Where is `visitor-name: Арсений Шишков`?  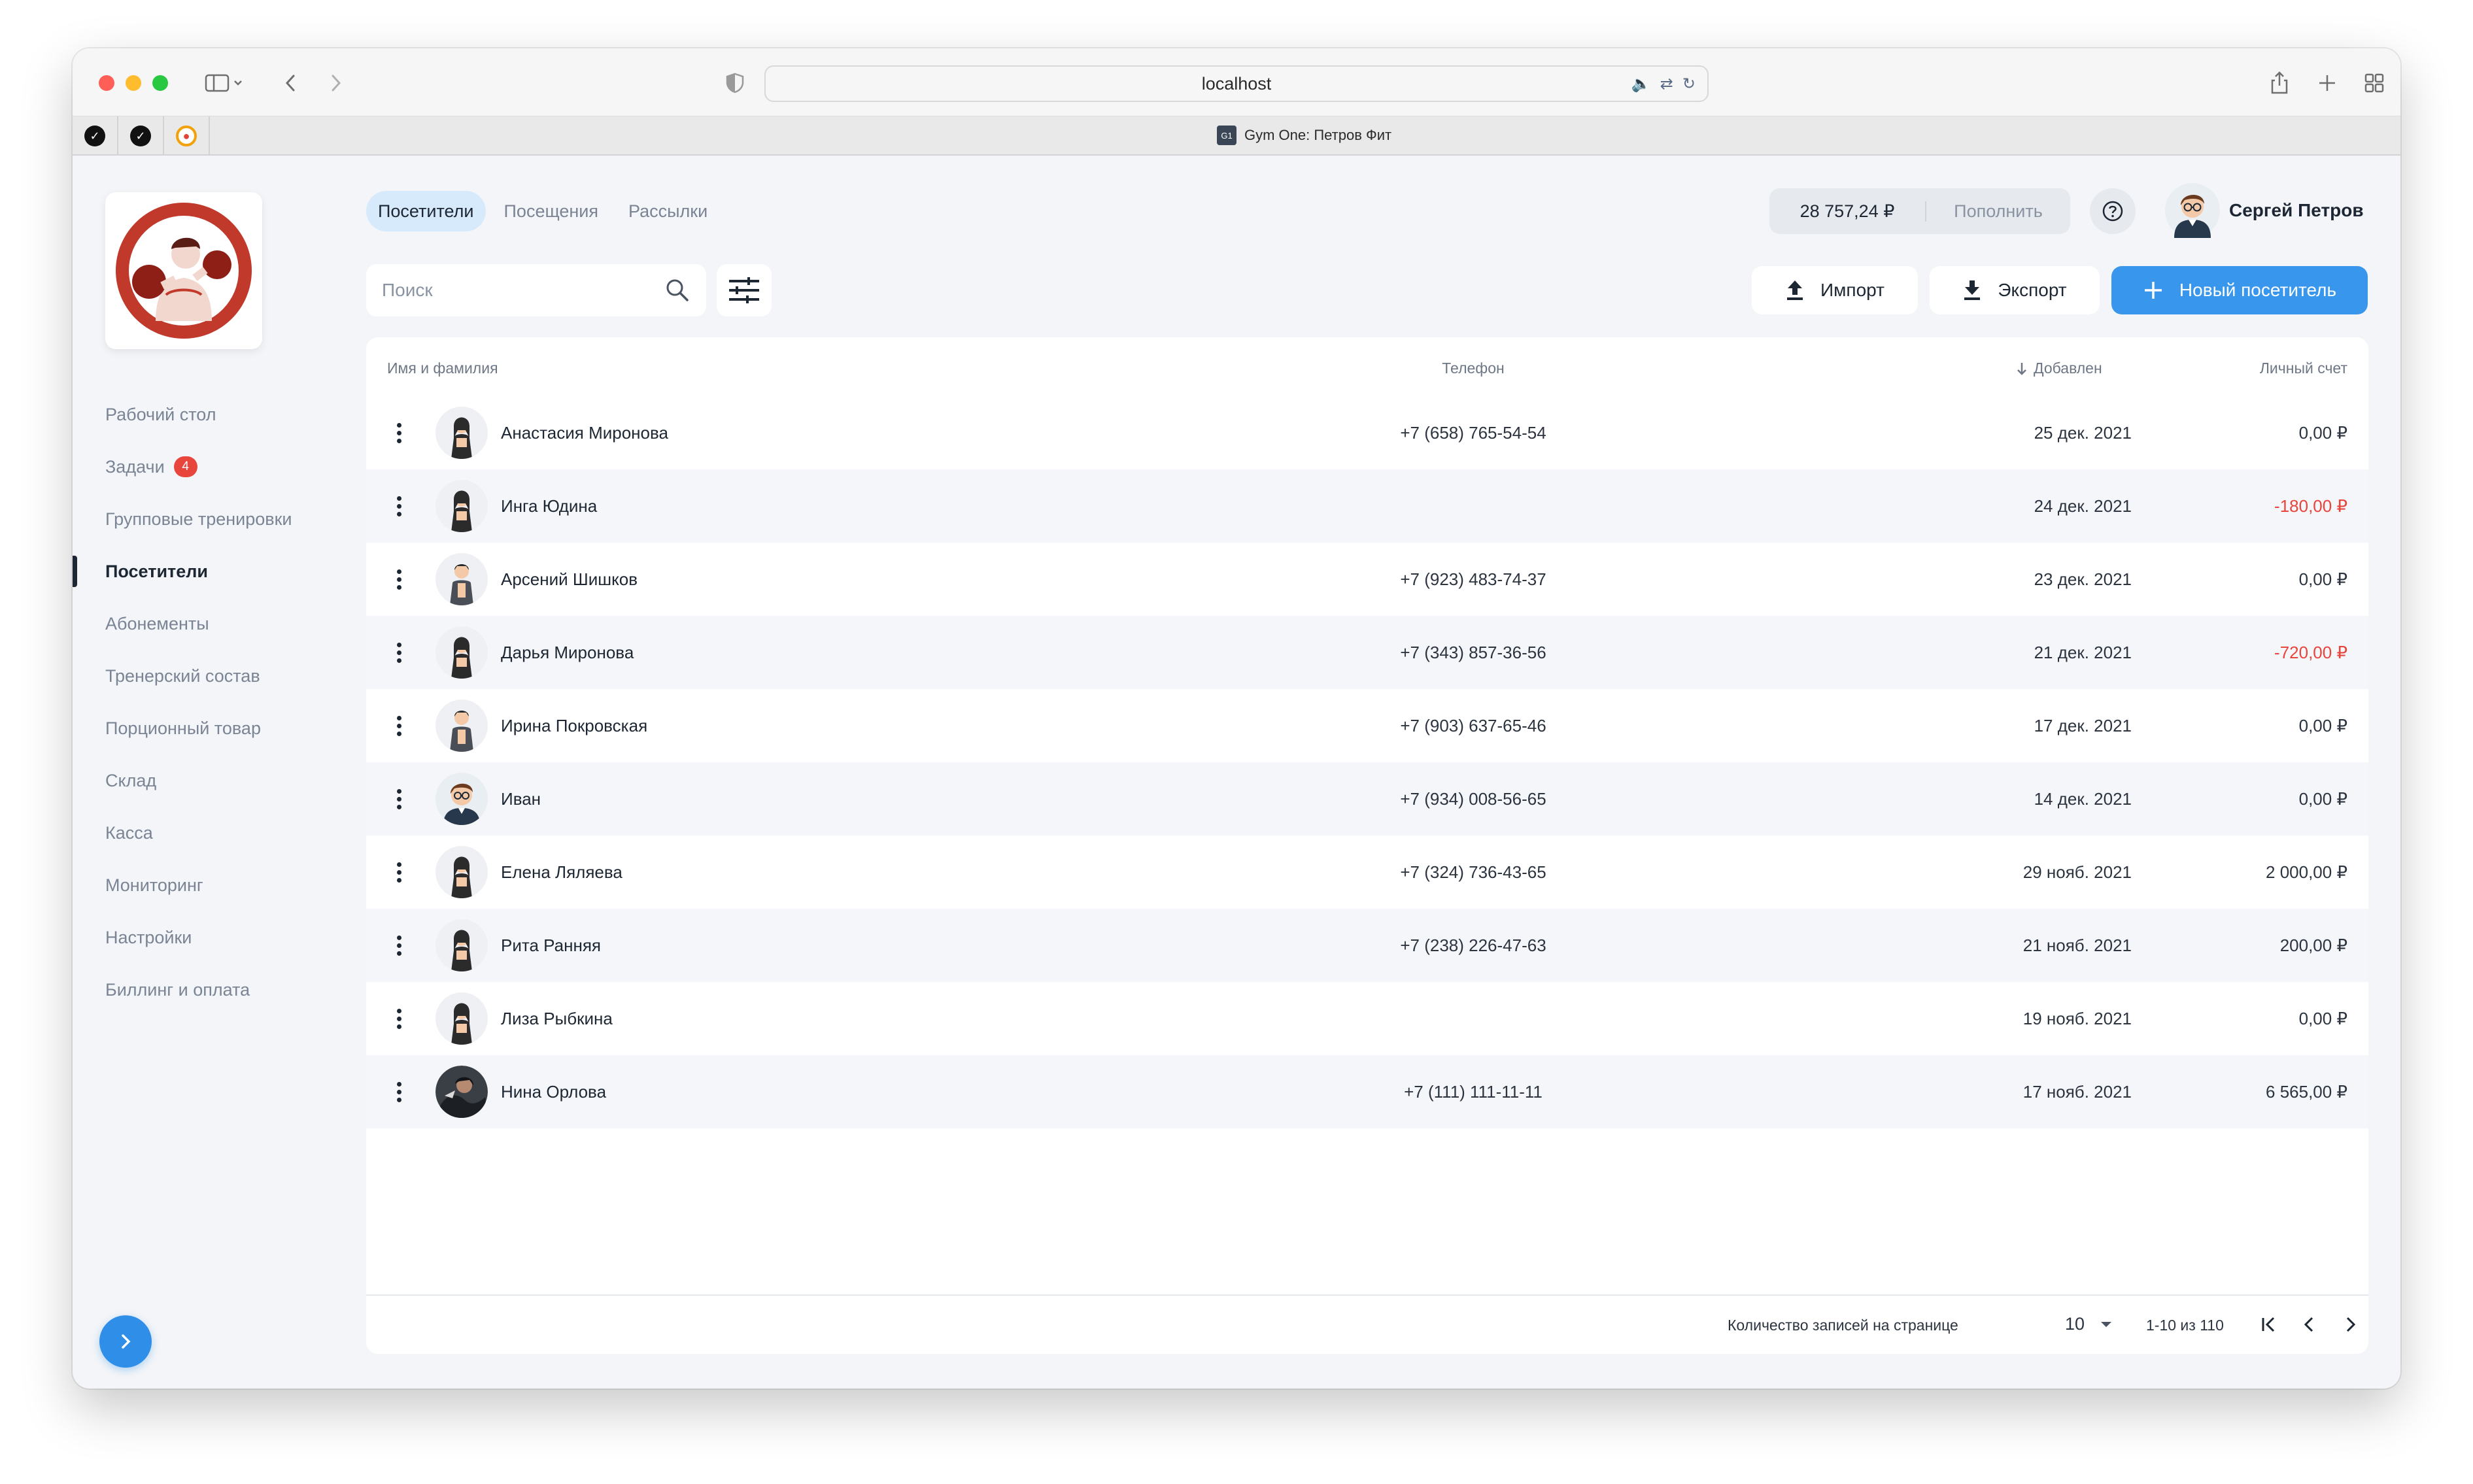
visitor-name: Арсений Шишков is located at coordinates (569, 579).